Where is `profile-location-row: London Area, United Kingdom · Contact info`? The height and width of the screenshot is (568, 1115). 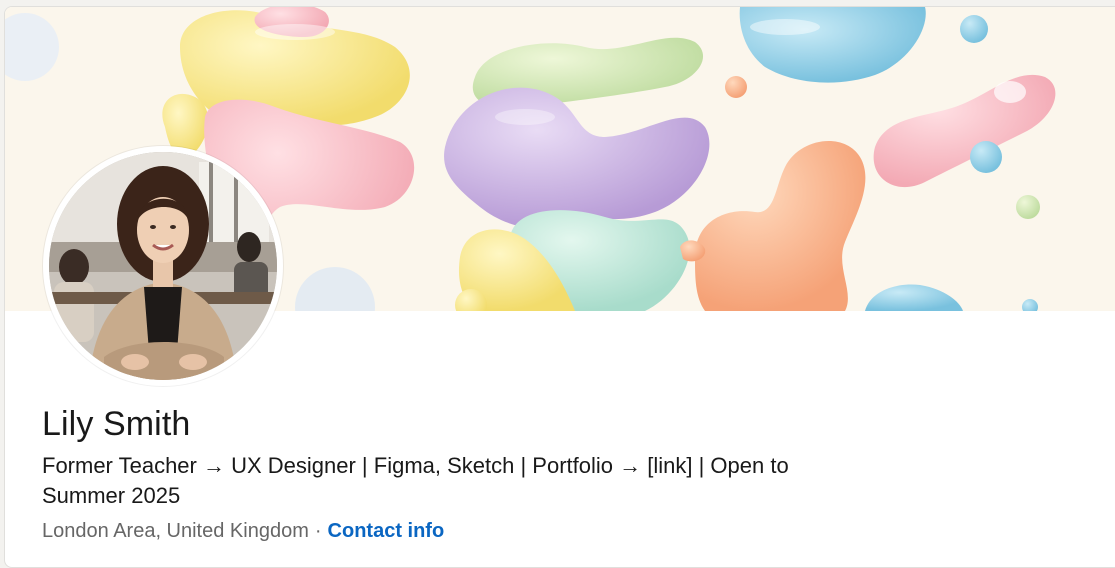
profile-location-row: London Area, United Kingdom · Contact info is located at coordinates (243, 531).